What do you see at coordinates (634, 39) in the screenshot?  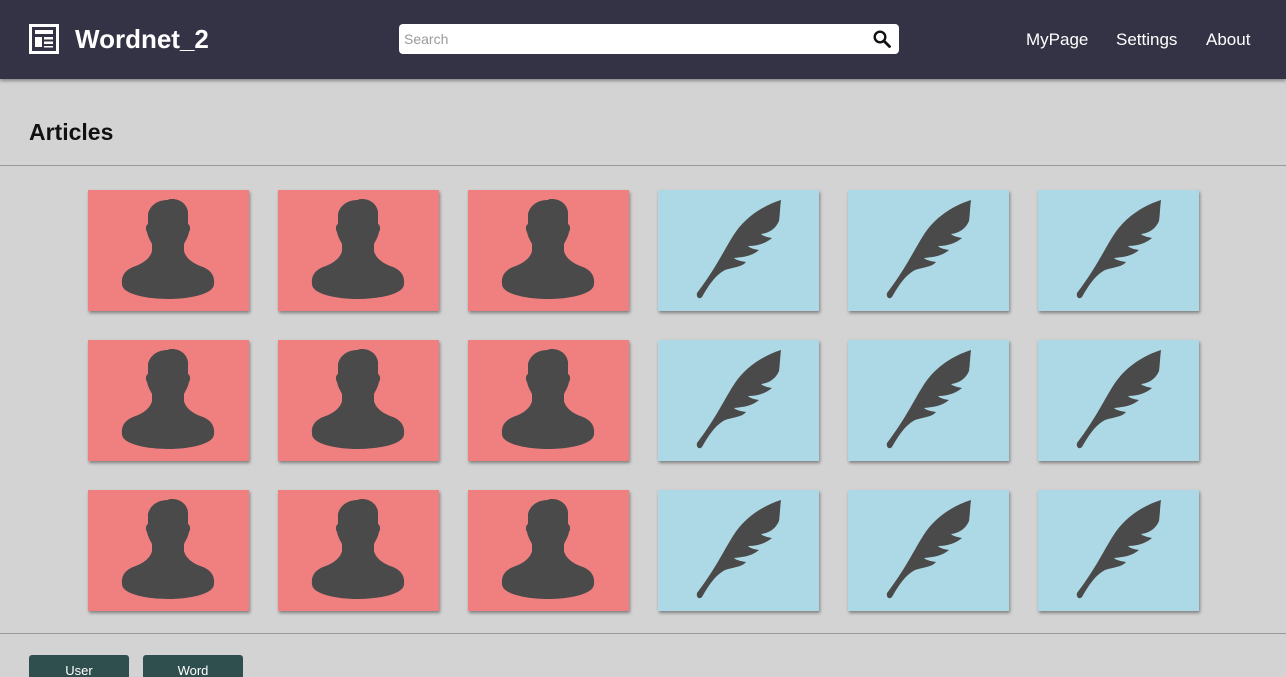 I see `search-input` at bounding box center [634, 39].